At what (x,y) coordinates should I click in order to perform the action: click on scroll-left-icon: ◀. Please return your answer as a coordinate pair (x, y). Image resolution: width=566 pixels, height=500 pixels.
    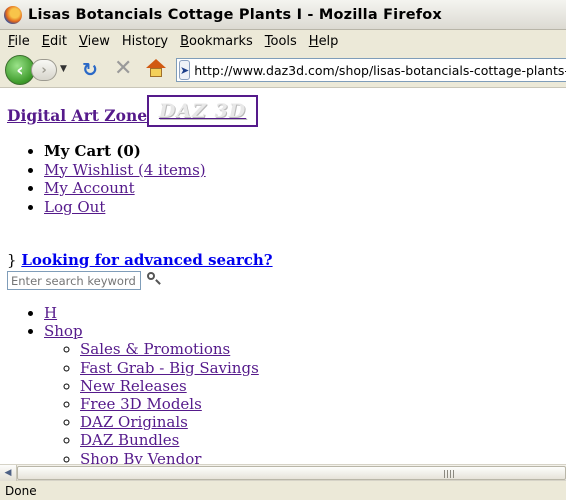
    Looking at the image, I should click on (8, 473).